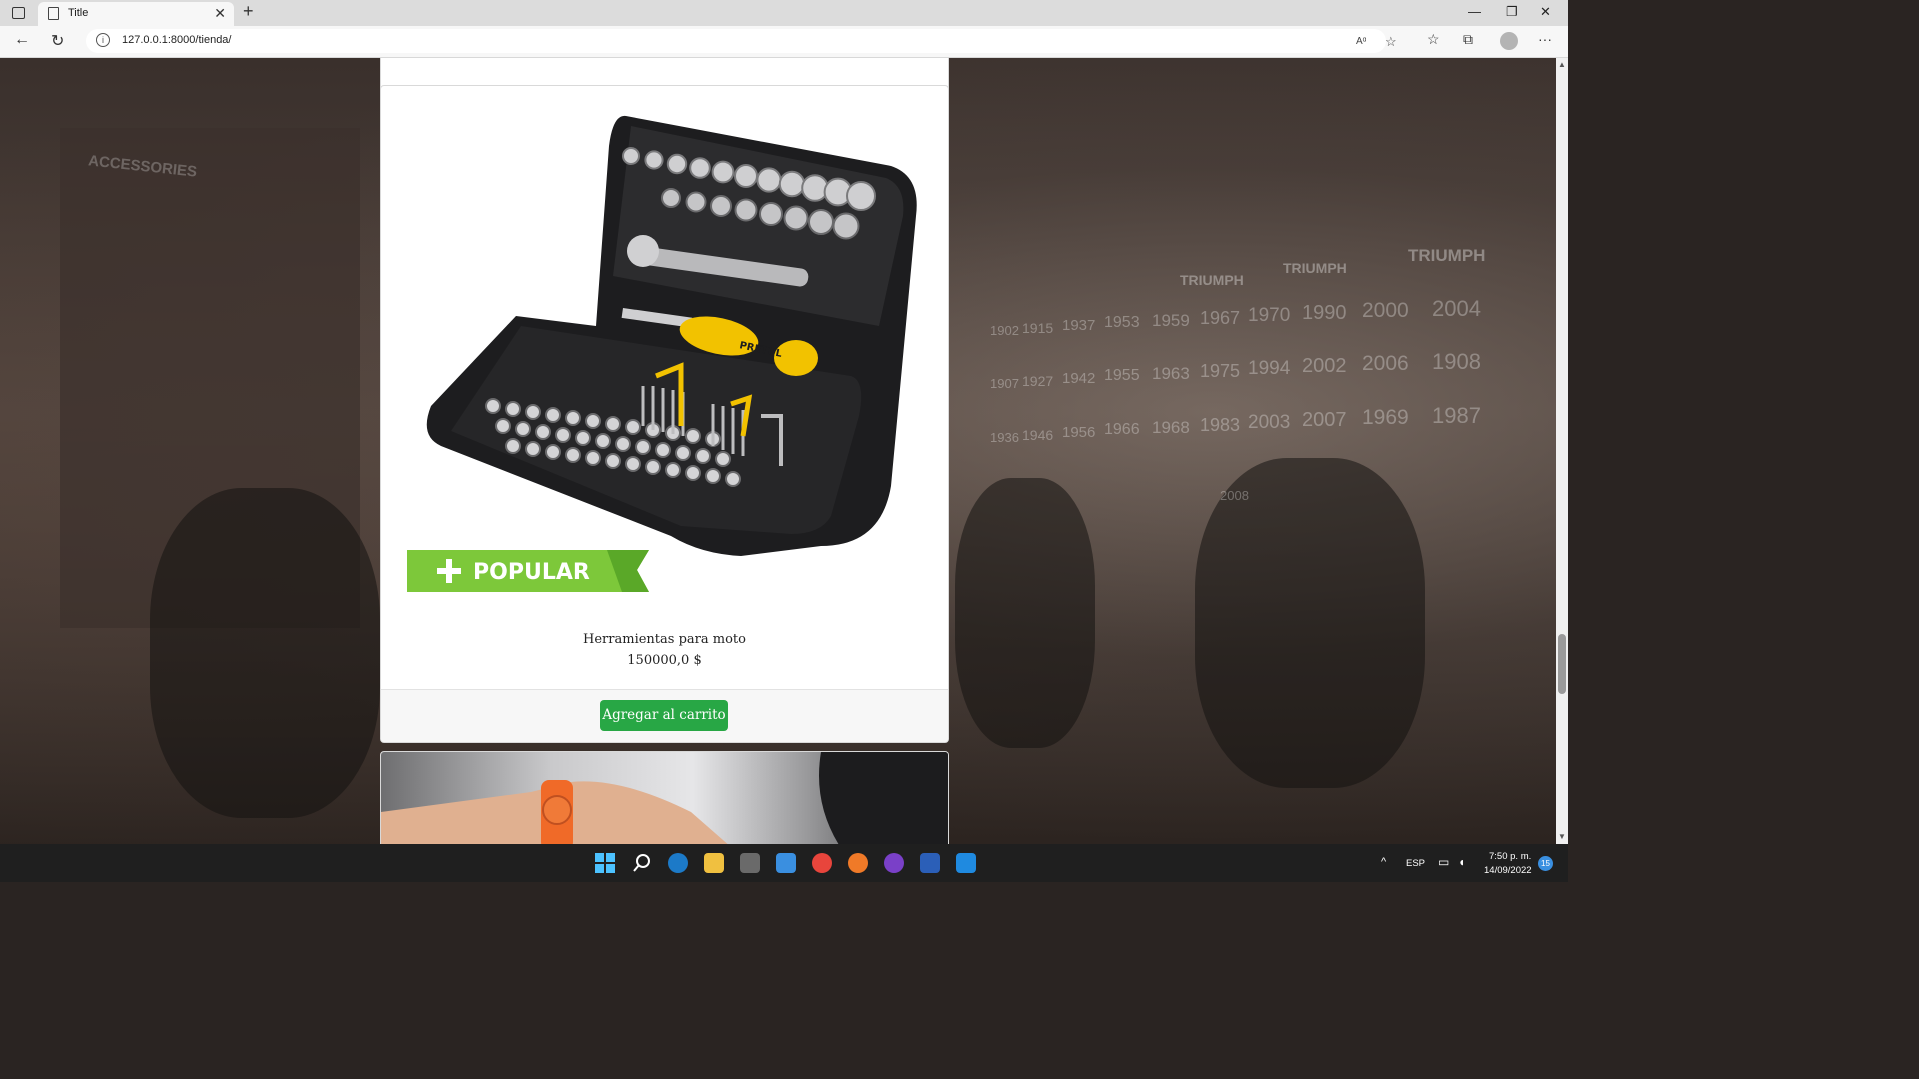 This screenshot has width=1919, height=1079. What do you see at coordinates (1456, 361) in the screenshot?
I see `timeline-year: 1908` at bounding box center [1456, 361].